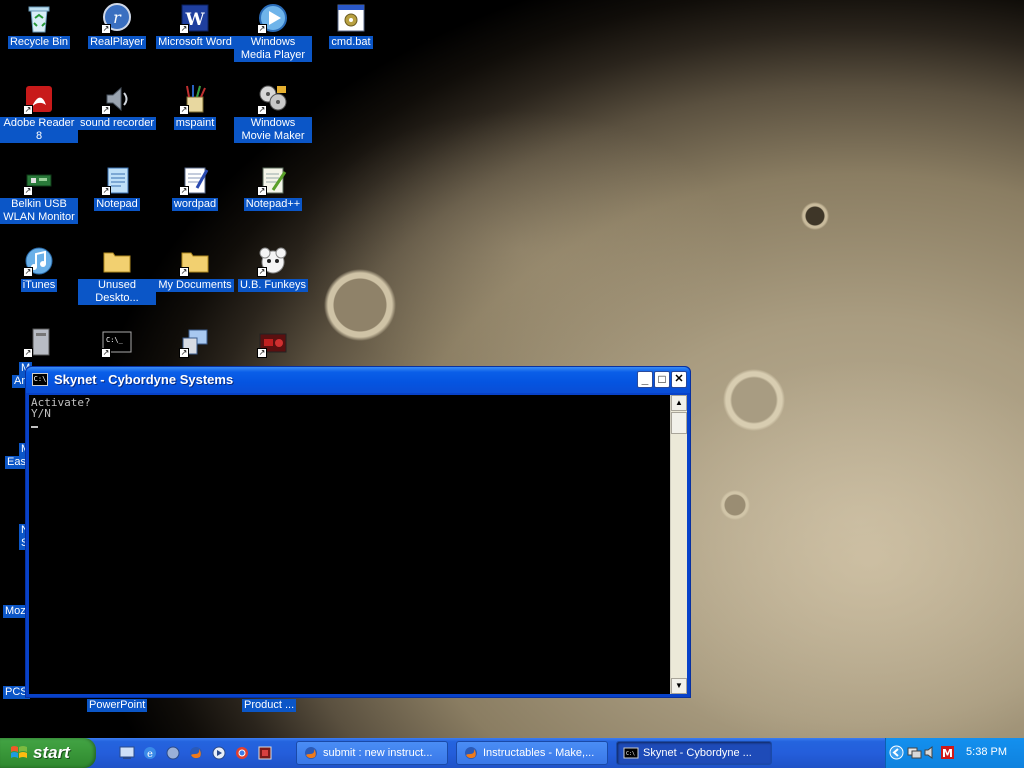 This screenshot has width=1024, height=768. I want to click on desktop-icon-notepad-plus-plus: ↗ Notepad++, so click(273, 187).